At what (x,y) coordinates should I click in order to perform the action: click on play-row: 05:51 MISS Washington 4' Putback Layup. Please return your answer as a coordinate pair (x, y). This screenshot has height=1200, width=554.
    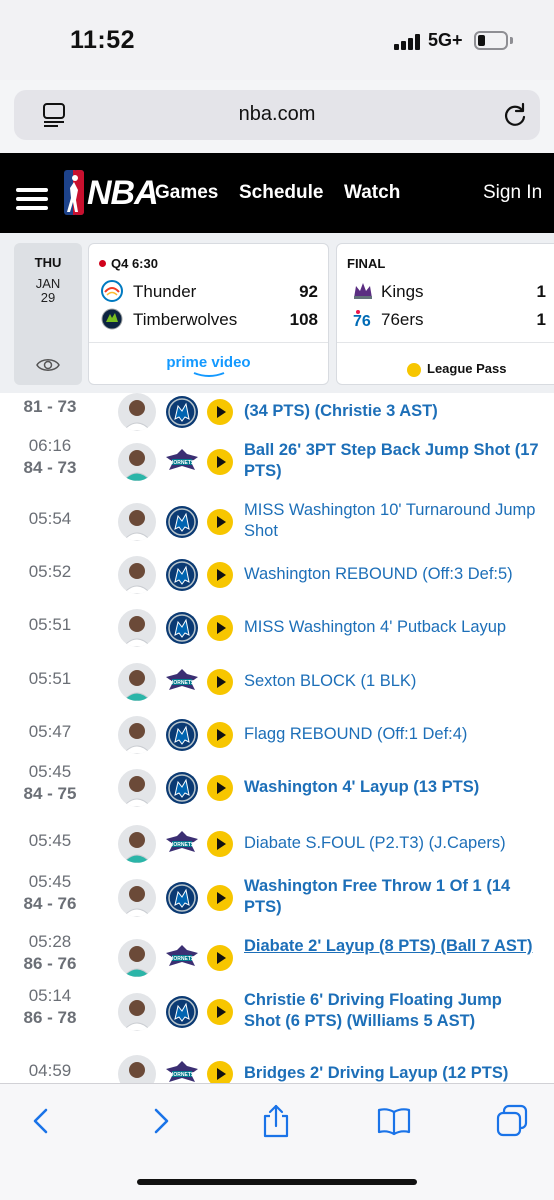
    Looking at the image, I should click on (277, 628).